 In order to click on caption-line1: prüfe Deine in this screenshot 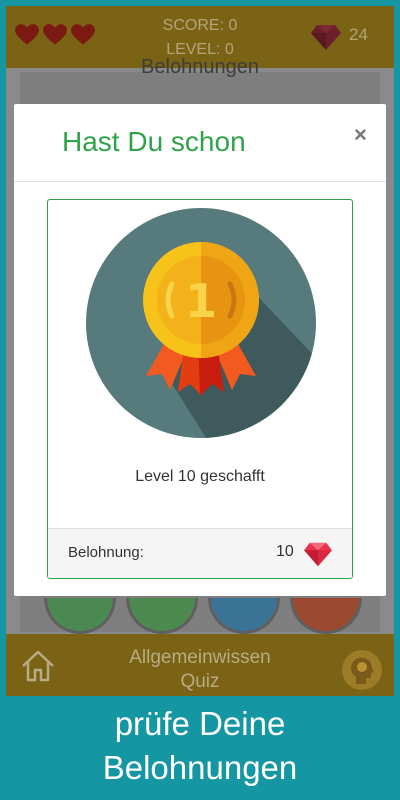, I will do `click(200, 723)`.